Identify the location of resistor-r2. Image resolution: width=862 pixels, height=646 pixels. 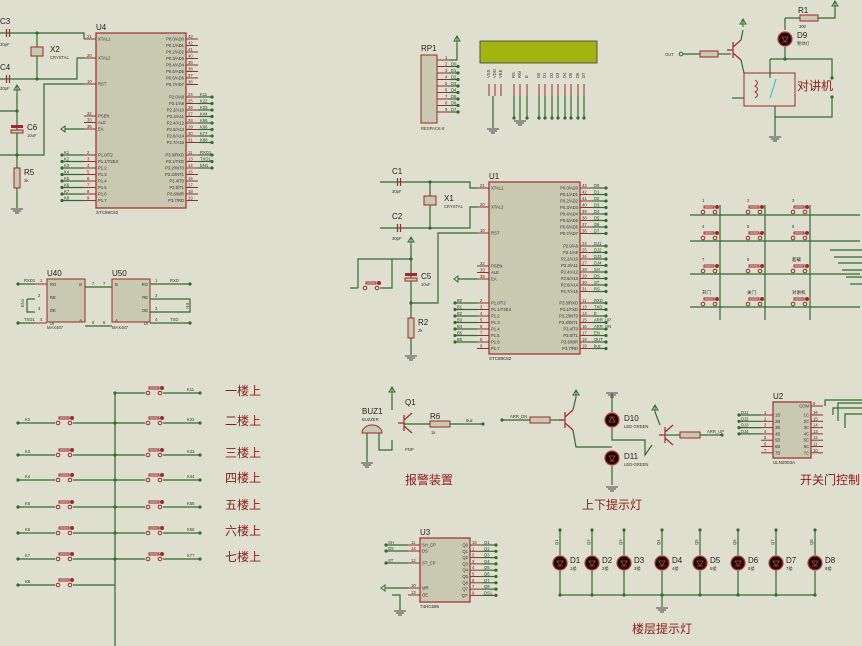
(411, 328).